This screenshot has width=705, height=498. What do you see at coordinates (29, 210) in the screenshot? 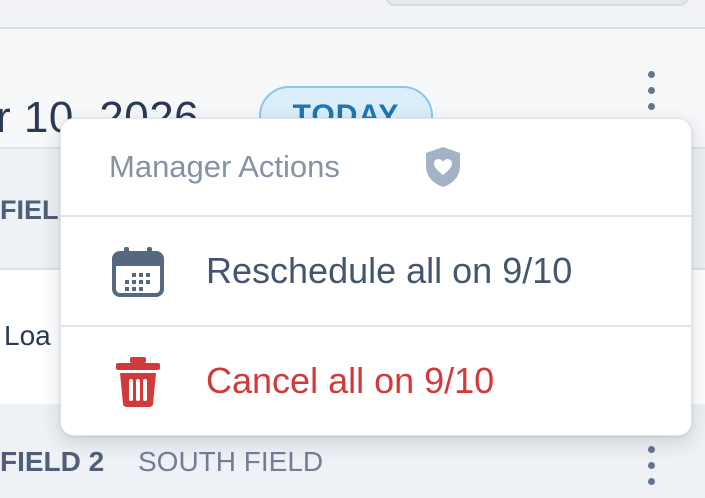
I see `column-header-field: FIEL` at bounding box center [29, 210].